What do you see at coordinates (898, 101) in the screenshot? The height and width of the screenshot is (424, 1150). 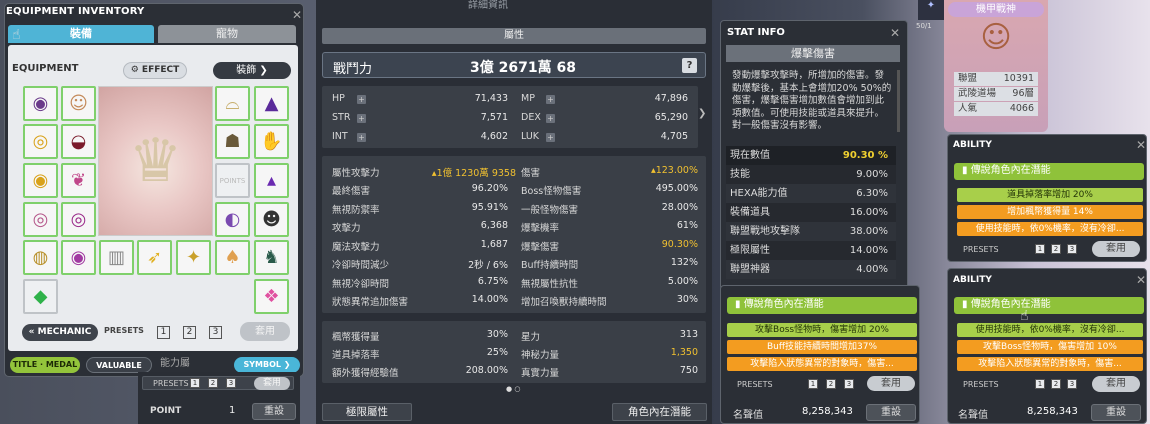 I see `scrollbar` at bounding box center [898, 101].